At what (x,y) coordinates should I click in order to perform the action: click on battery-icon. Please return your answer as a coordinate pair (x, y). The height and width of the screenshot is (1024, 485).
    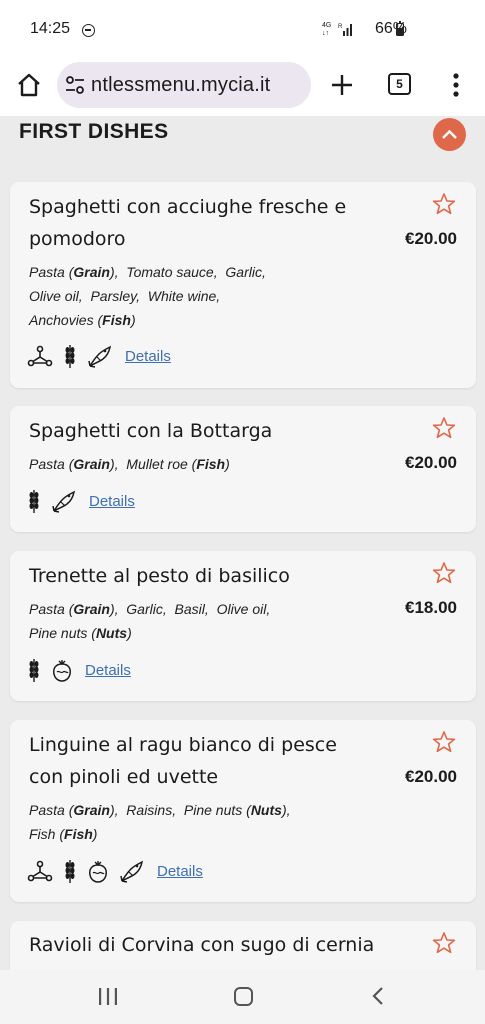
    Looking at the image, I should click on (400, 28).